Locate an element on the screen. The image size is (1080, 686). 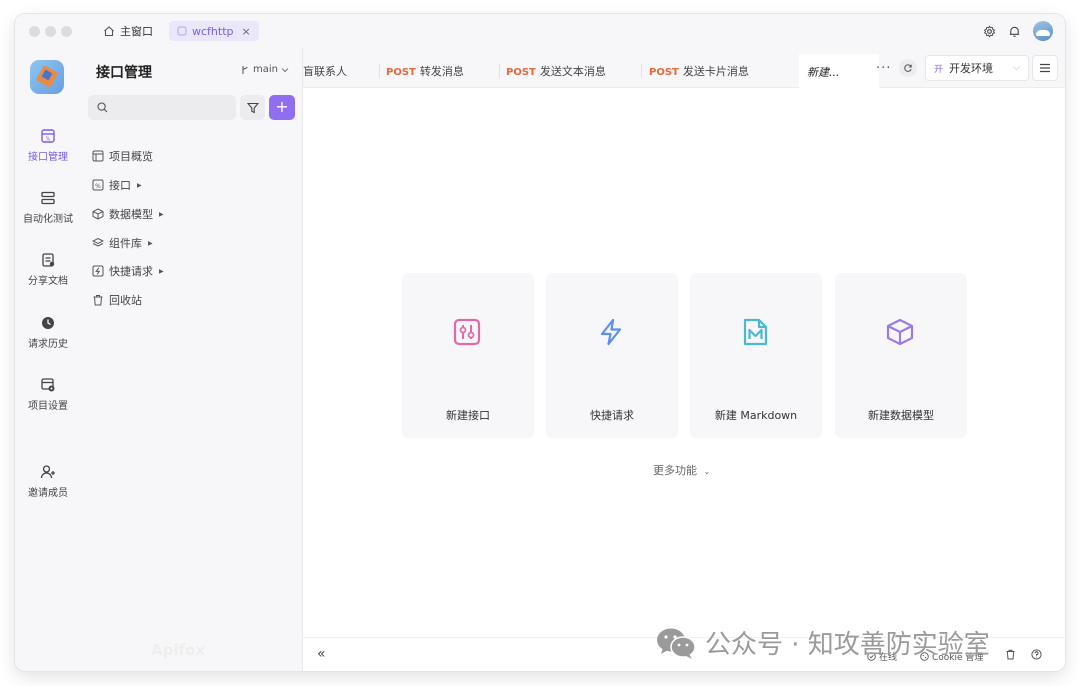
refresh-button is located at coordinates (908, 68).